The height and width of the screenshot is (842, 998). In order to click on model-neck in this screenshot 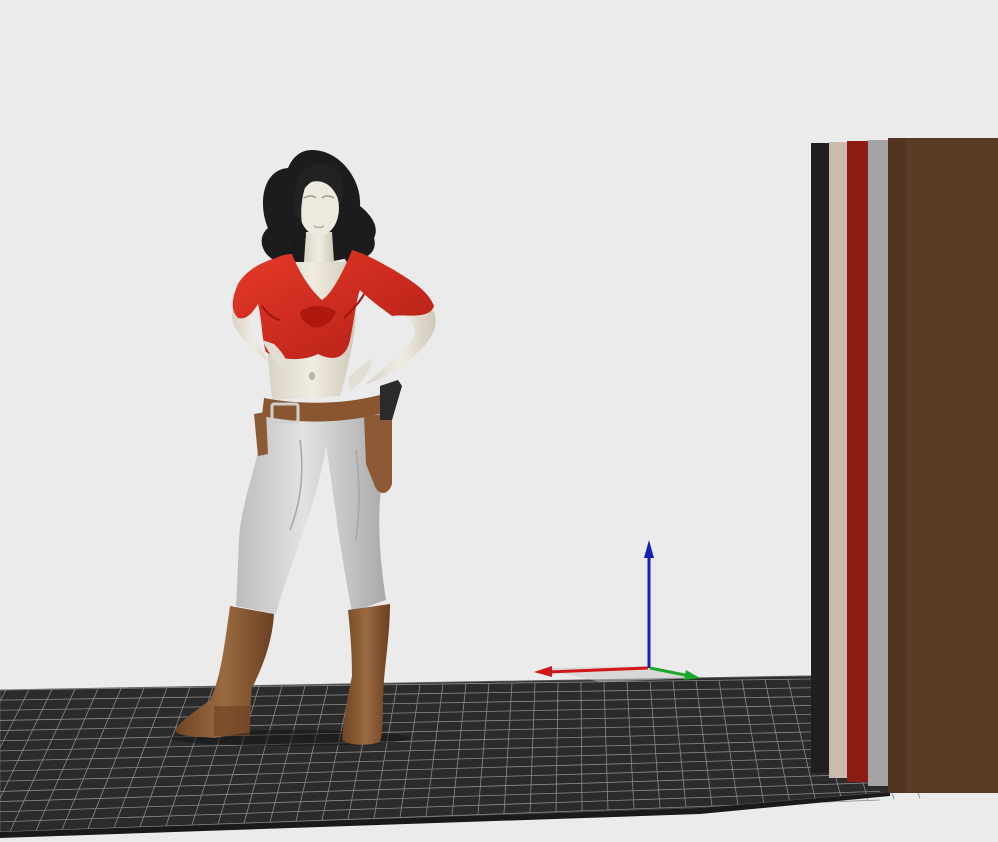, I will do `click(319, 247)`.